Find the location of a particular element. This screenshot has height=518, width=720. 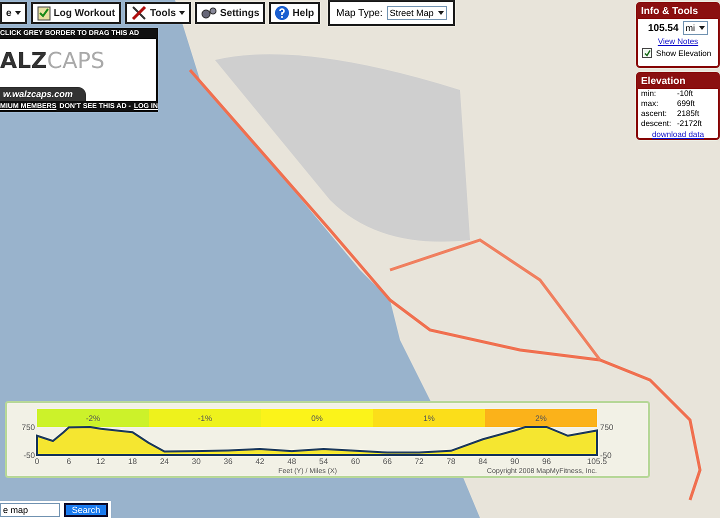

x-tick-label: 72 is located at coordinates (419, 461).